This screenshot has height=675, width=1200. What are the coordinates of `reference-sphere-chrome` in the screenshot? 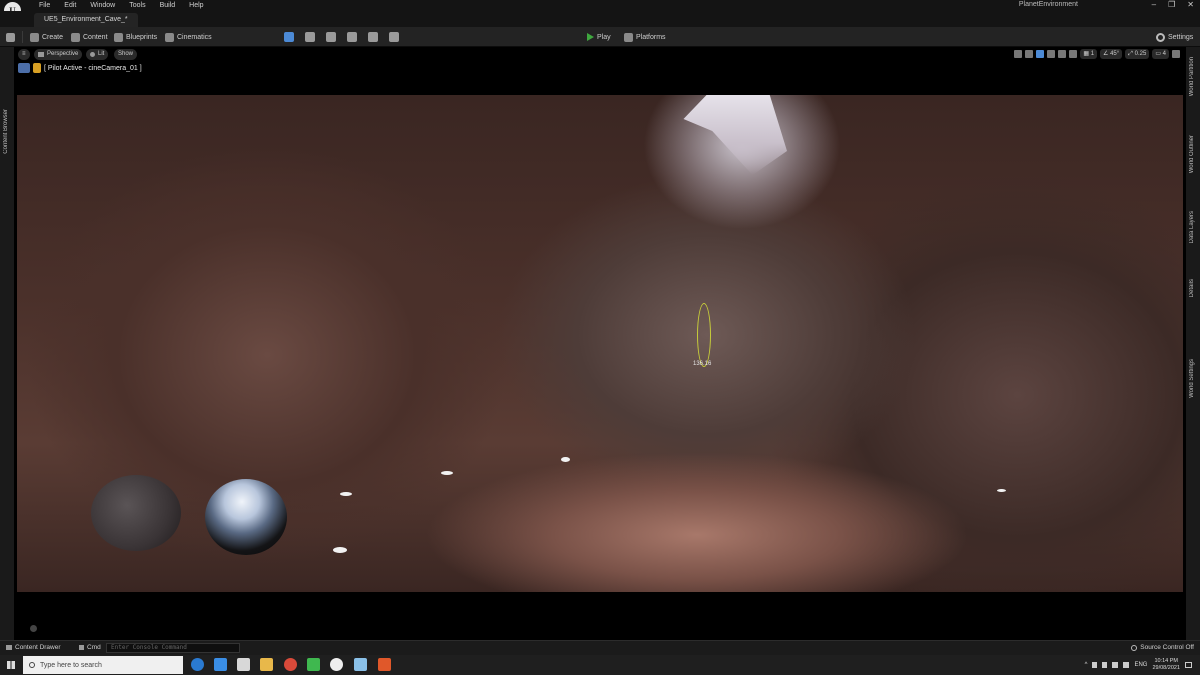 It's located at (246, 517).